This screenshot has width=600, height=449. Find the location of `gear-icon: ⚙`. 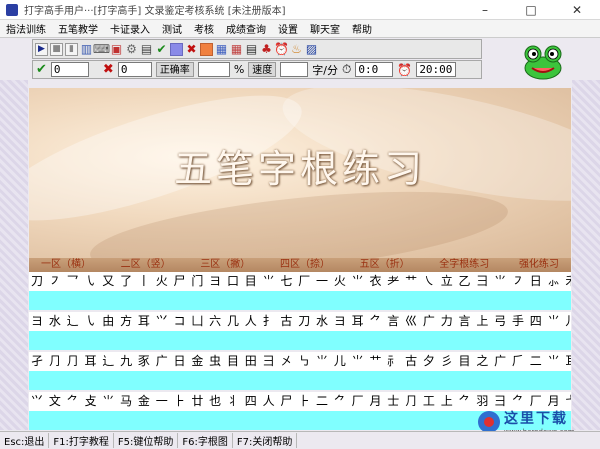

gear-icon: ⚙ is located at coordinates (131, 49).